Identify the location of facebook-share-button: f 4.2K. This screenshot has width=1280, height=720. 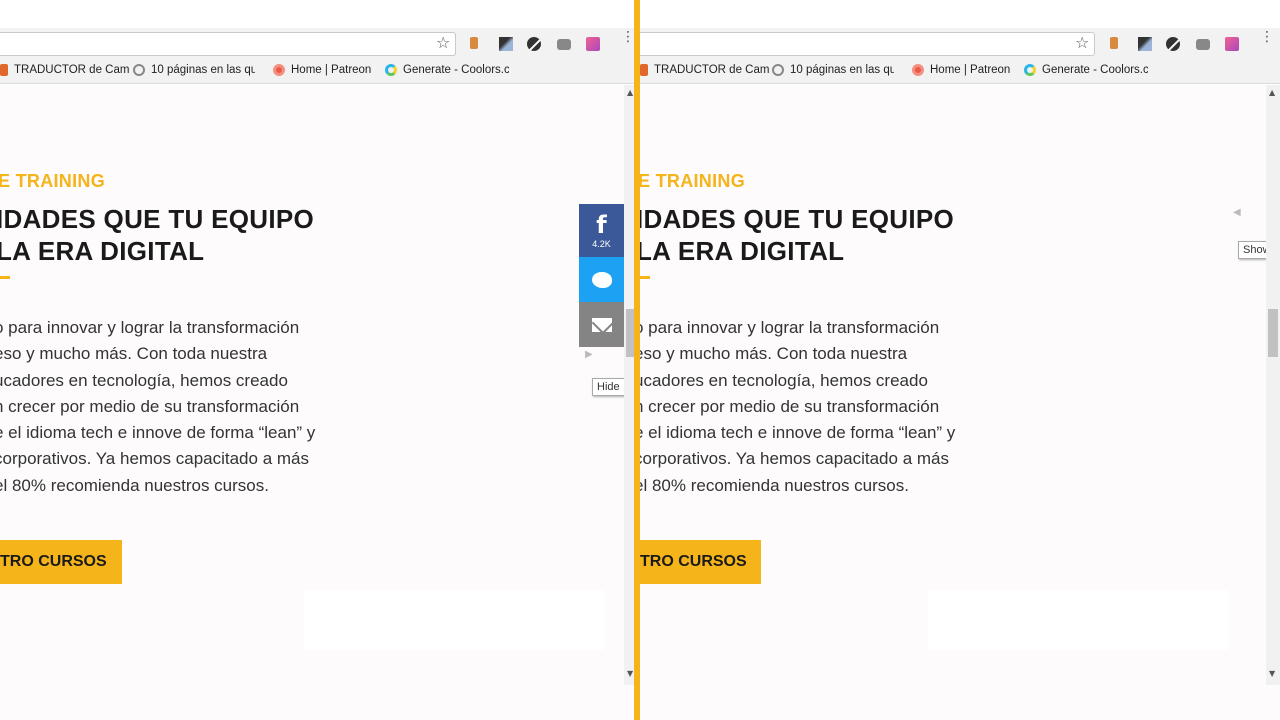
(601, 230).